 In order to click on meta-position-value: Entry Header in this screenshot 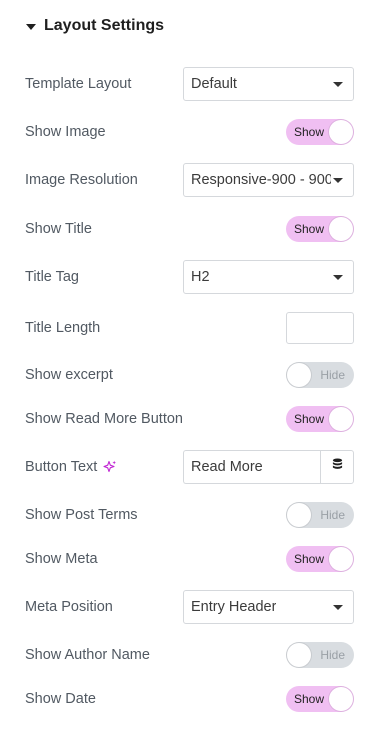, I will do `click(234, 607)`.